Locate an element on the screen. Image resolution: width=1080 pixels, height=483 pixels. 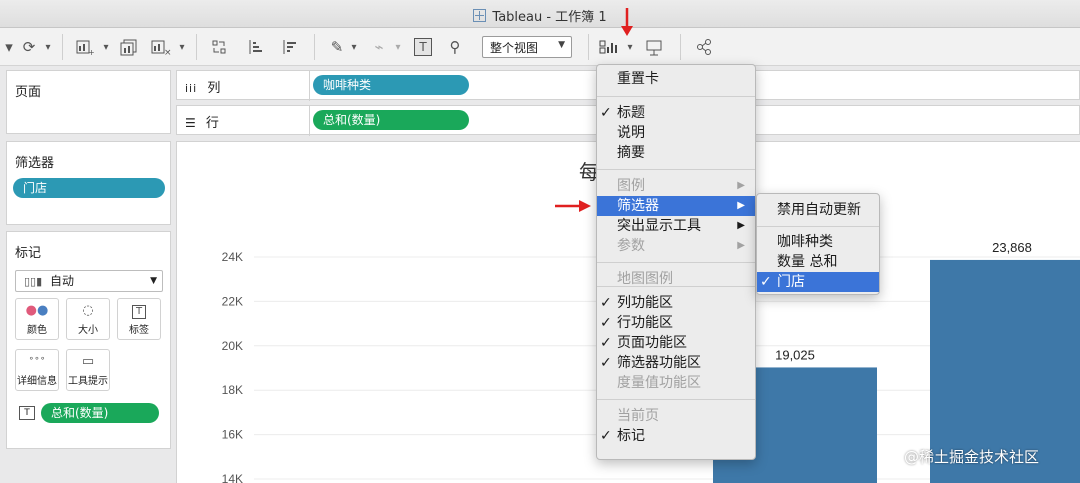
text-mark-icon: T is located at coordinates (27, 413).